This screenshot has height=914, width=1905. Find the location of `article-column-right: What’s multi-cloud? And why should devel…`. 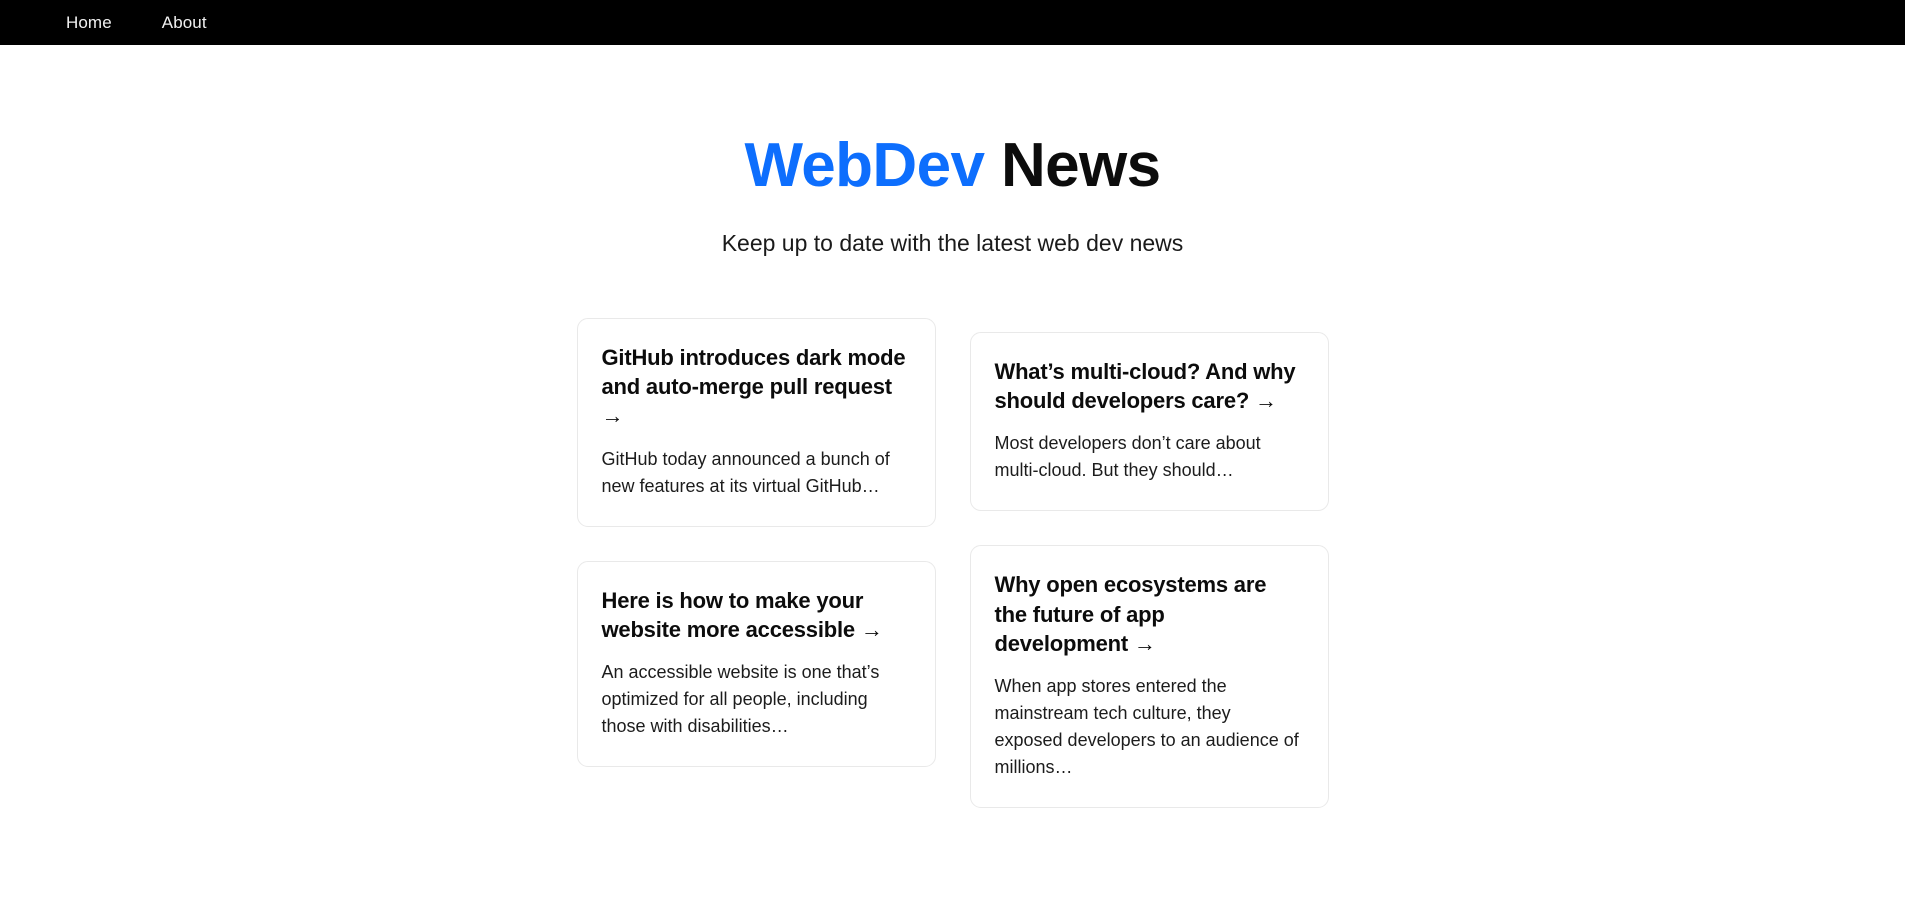

article-column-right: What’s multi-cloud? And why should devel… is located at coordinates (1149, 580).